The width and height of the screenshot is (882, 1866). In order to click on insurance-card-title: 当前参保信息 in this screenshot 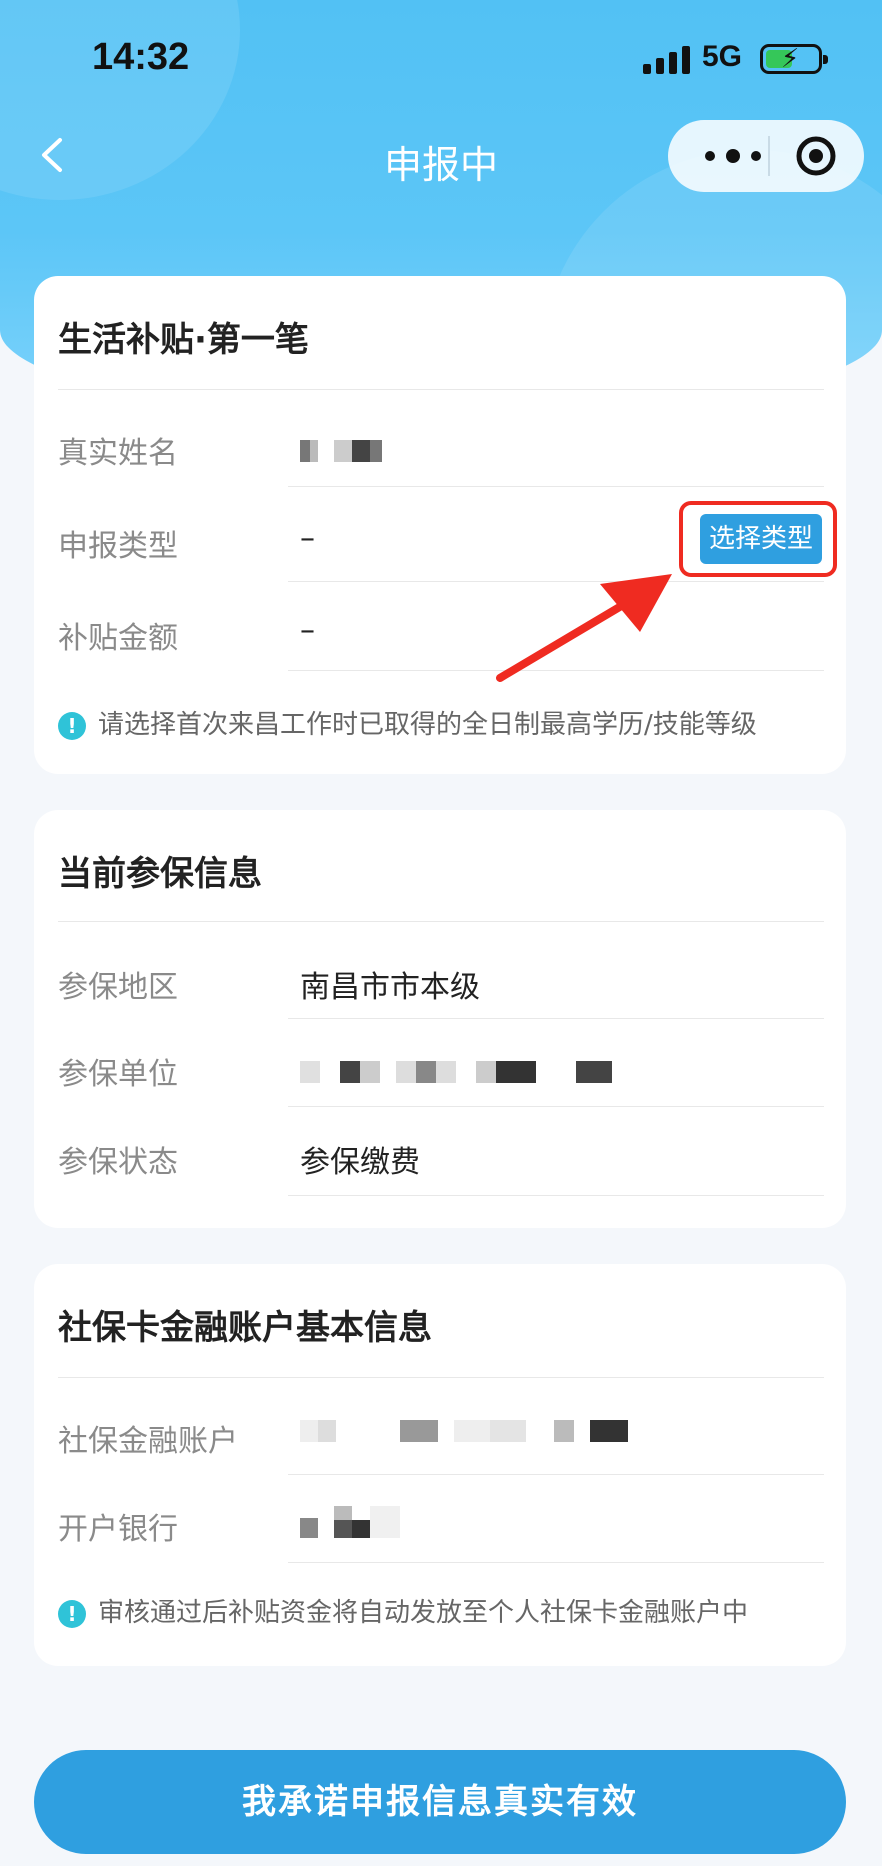, I will do `click(160, 874)`.